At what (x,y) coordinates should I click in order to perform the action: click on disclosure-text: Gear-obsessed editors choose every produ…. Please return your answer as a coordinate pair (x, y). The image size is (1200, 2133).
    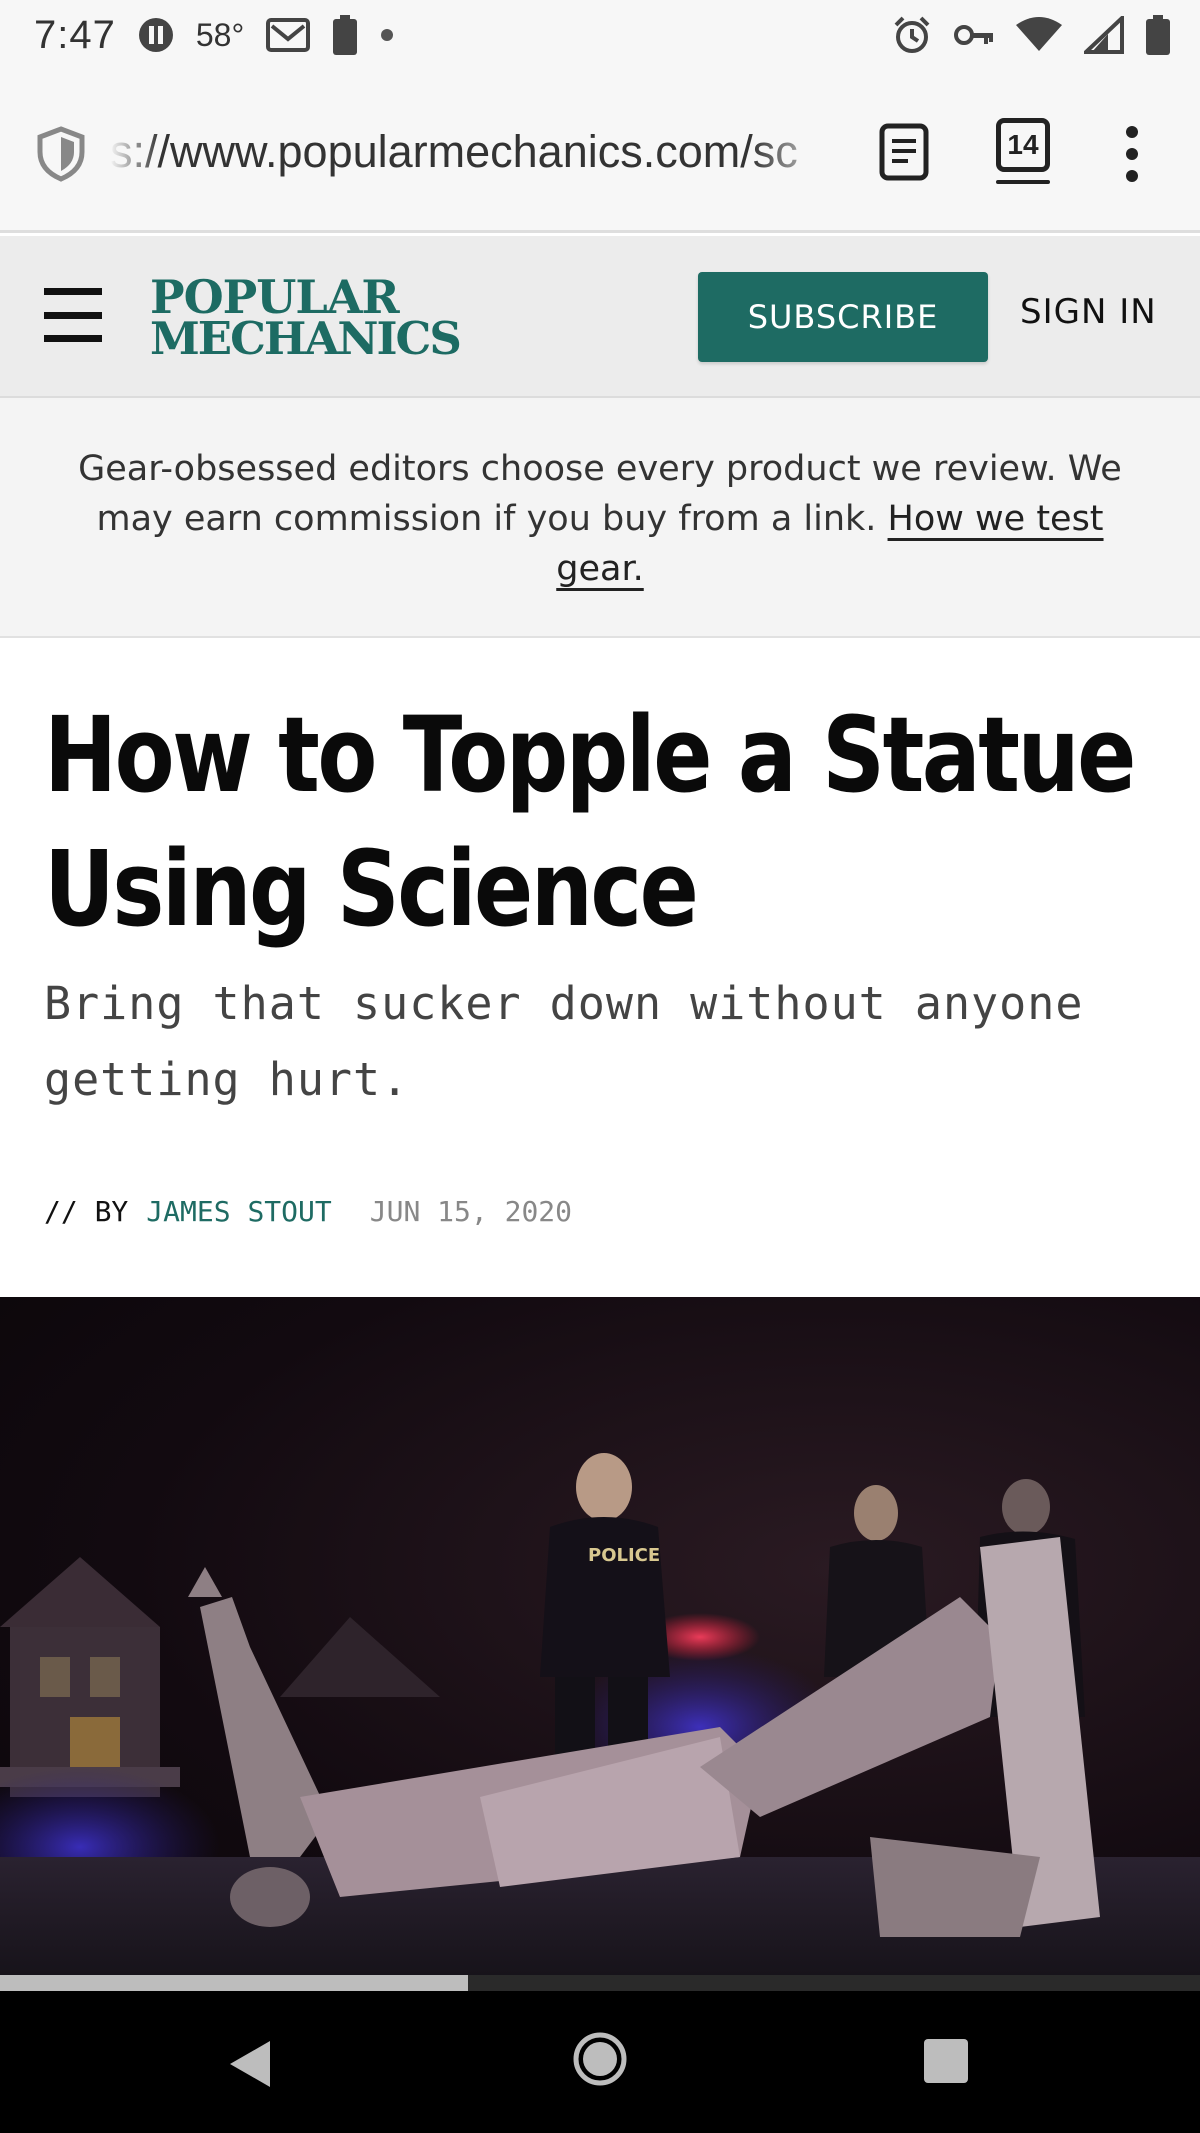
    Looking at the image, I should click on (600, 519).